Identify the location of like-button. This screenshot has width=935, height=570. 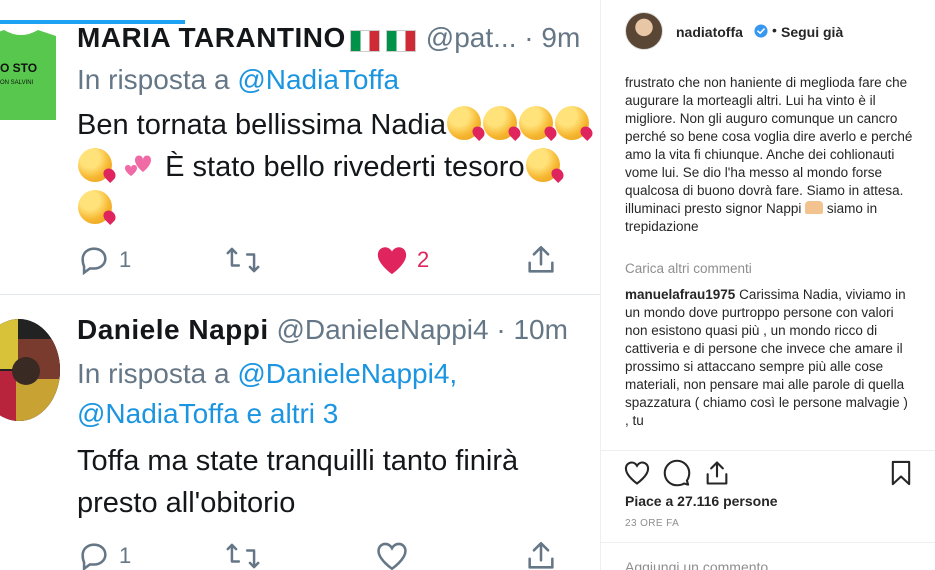
(392, 553).